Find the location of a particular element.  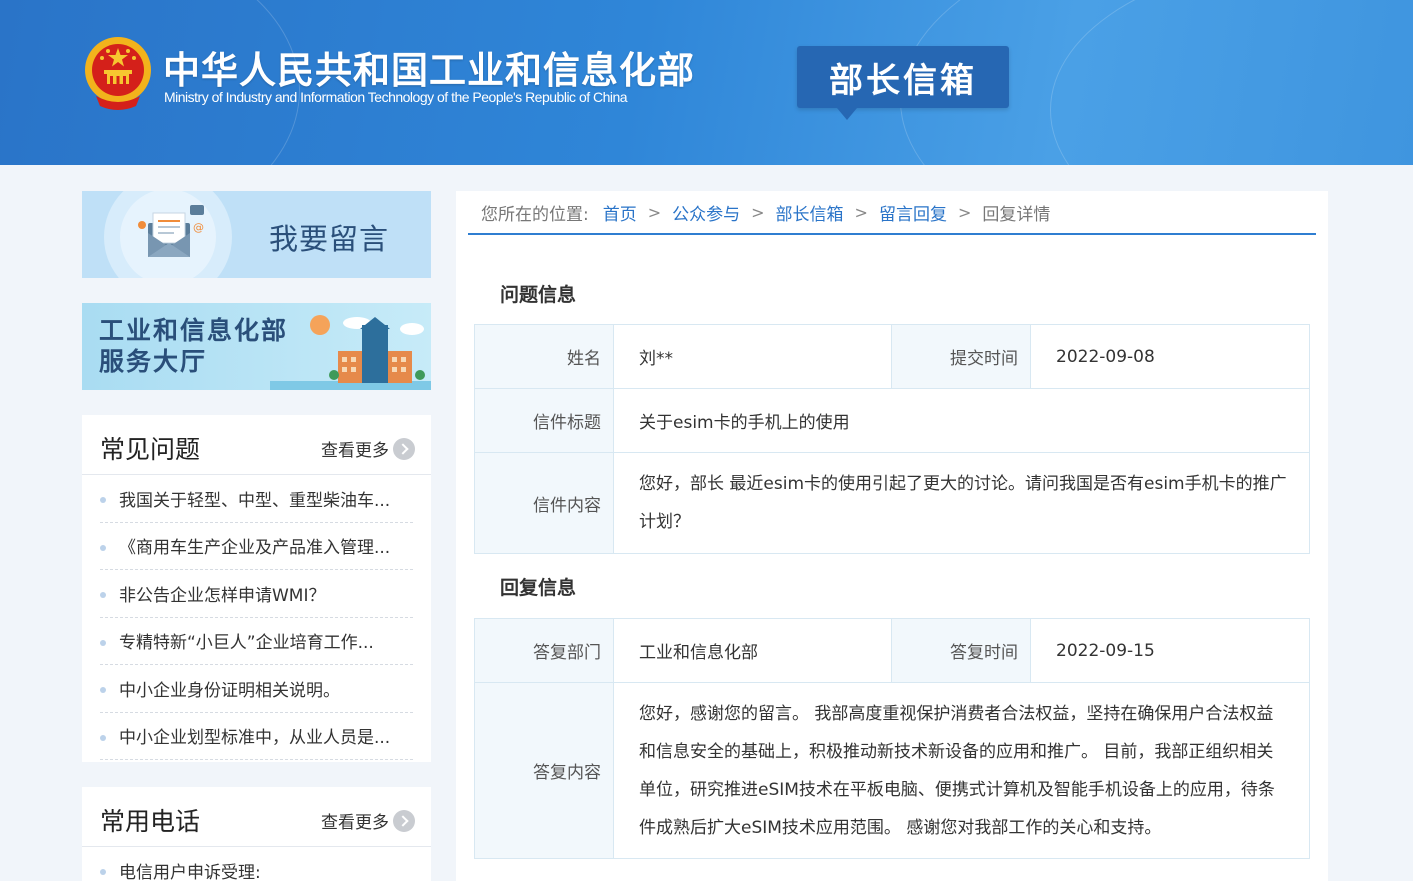

subject-value: 关于esim卡的手机上的使用 is located at coordinates (961, 420).